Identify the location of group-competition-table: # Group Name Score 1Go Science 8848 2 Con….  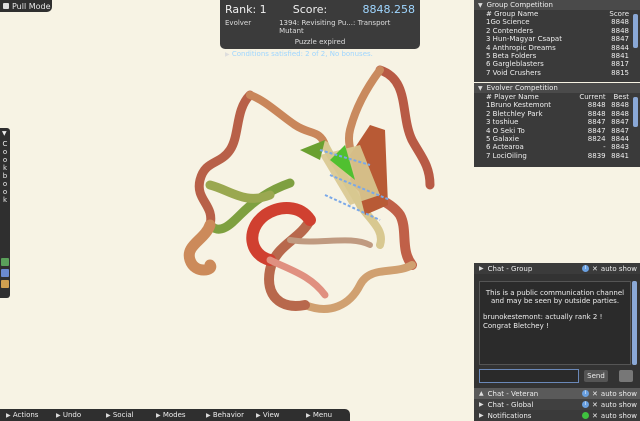
(557, 43).